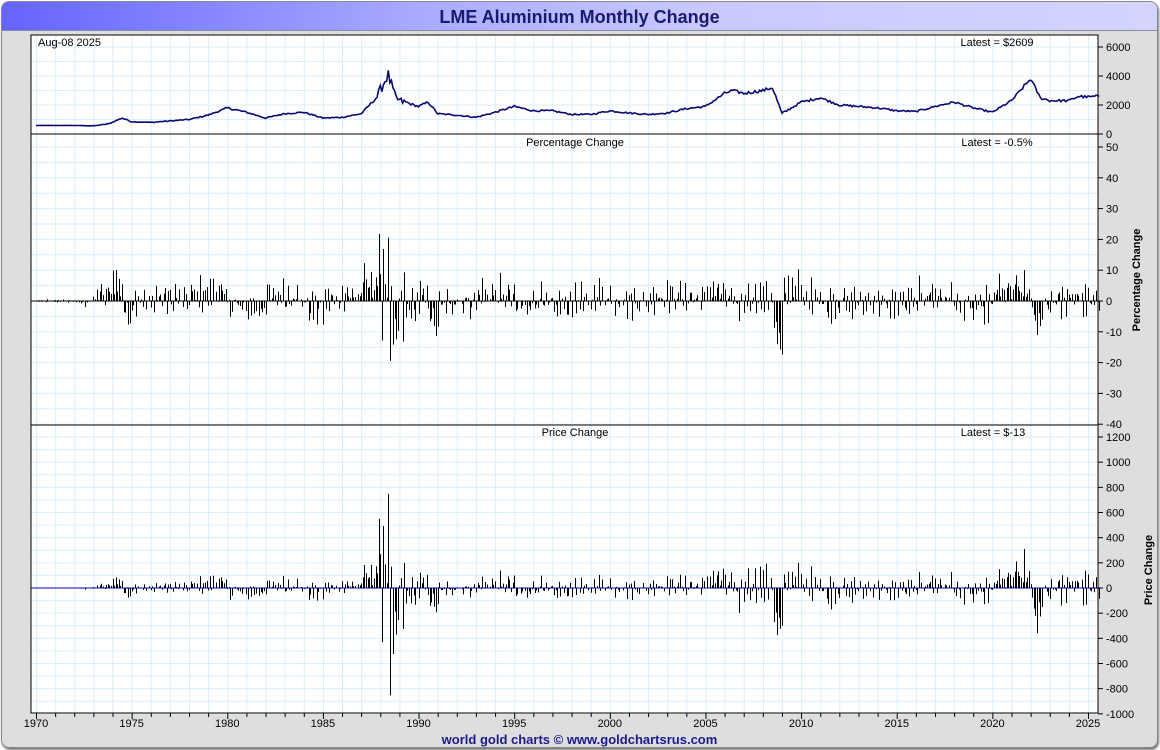 The height and width of the screenshot is (750, 1160). What do you see at coordinates (1115, 564) in the screenshot?
I see `y-tick-label: 200` at bounding box center [1115, 564].